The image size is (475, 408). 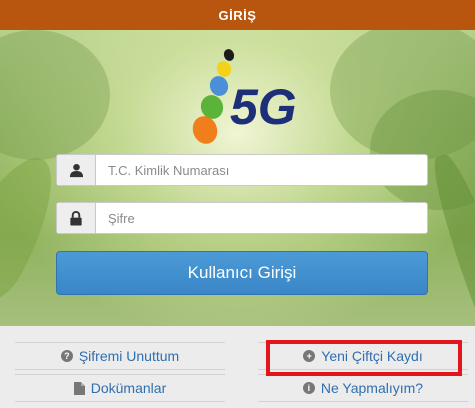 What do you see at coordinates (261, 170) in the screenshot?
I see `tc-kimlik-input` at bounding box center [261, 170].